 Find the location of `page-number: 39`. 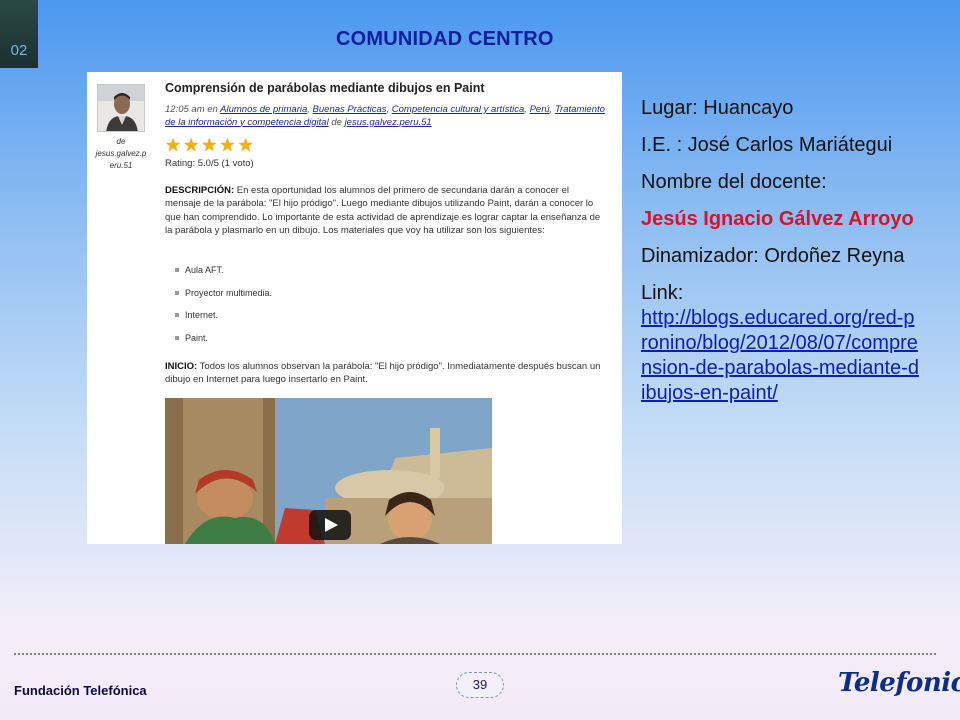

page-number: 39 is located at coordinates (480, 685).